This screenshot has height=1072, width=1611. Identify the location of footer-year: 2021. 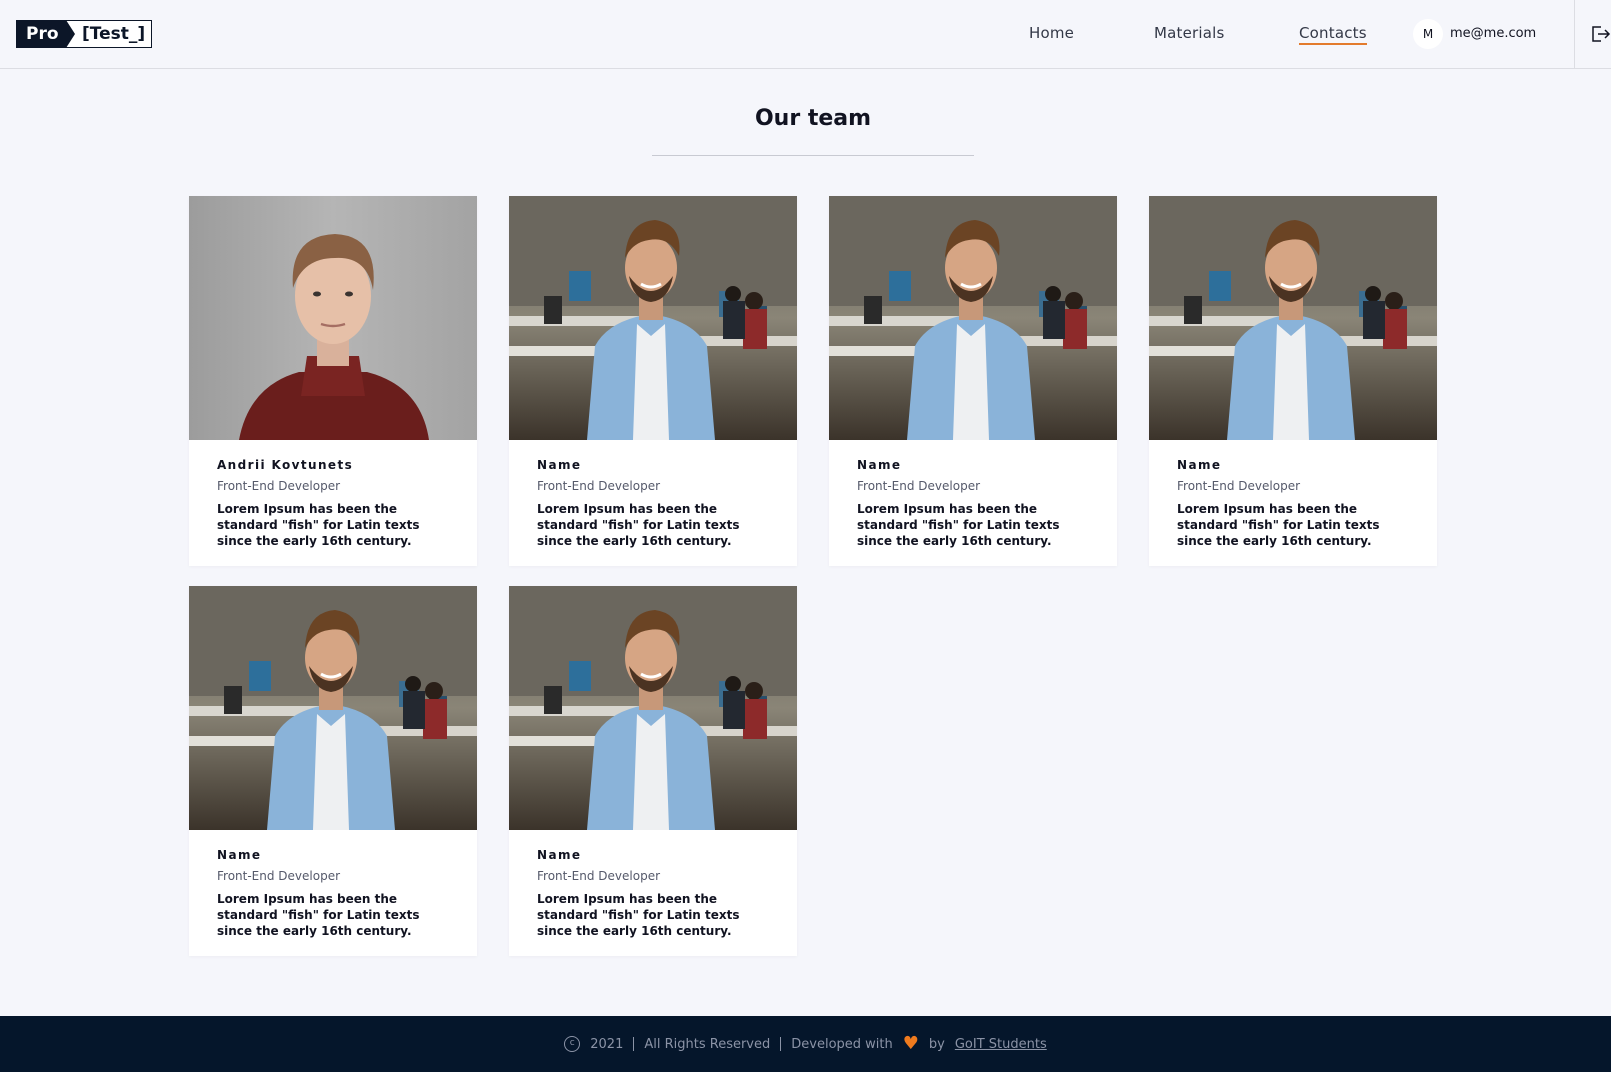
(607, 1044).